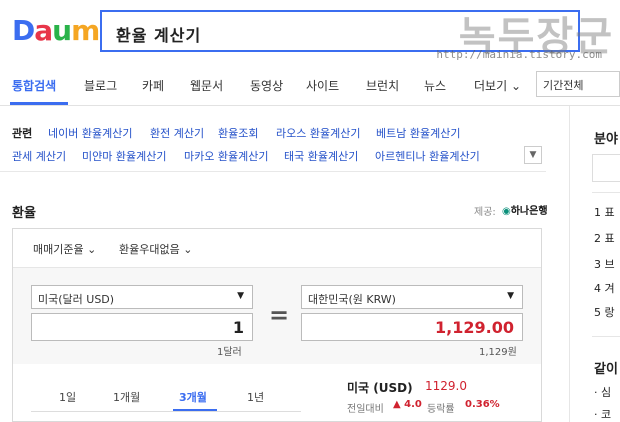 The height and width of the screenshot is (422, 620). Describe the element at coordinates (412, 327) in the screenshot. I see `to-amount-input: 1,129.00` at that location.